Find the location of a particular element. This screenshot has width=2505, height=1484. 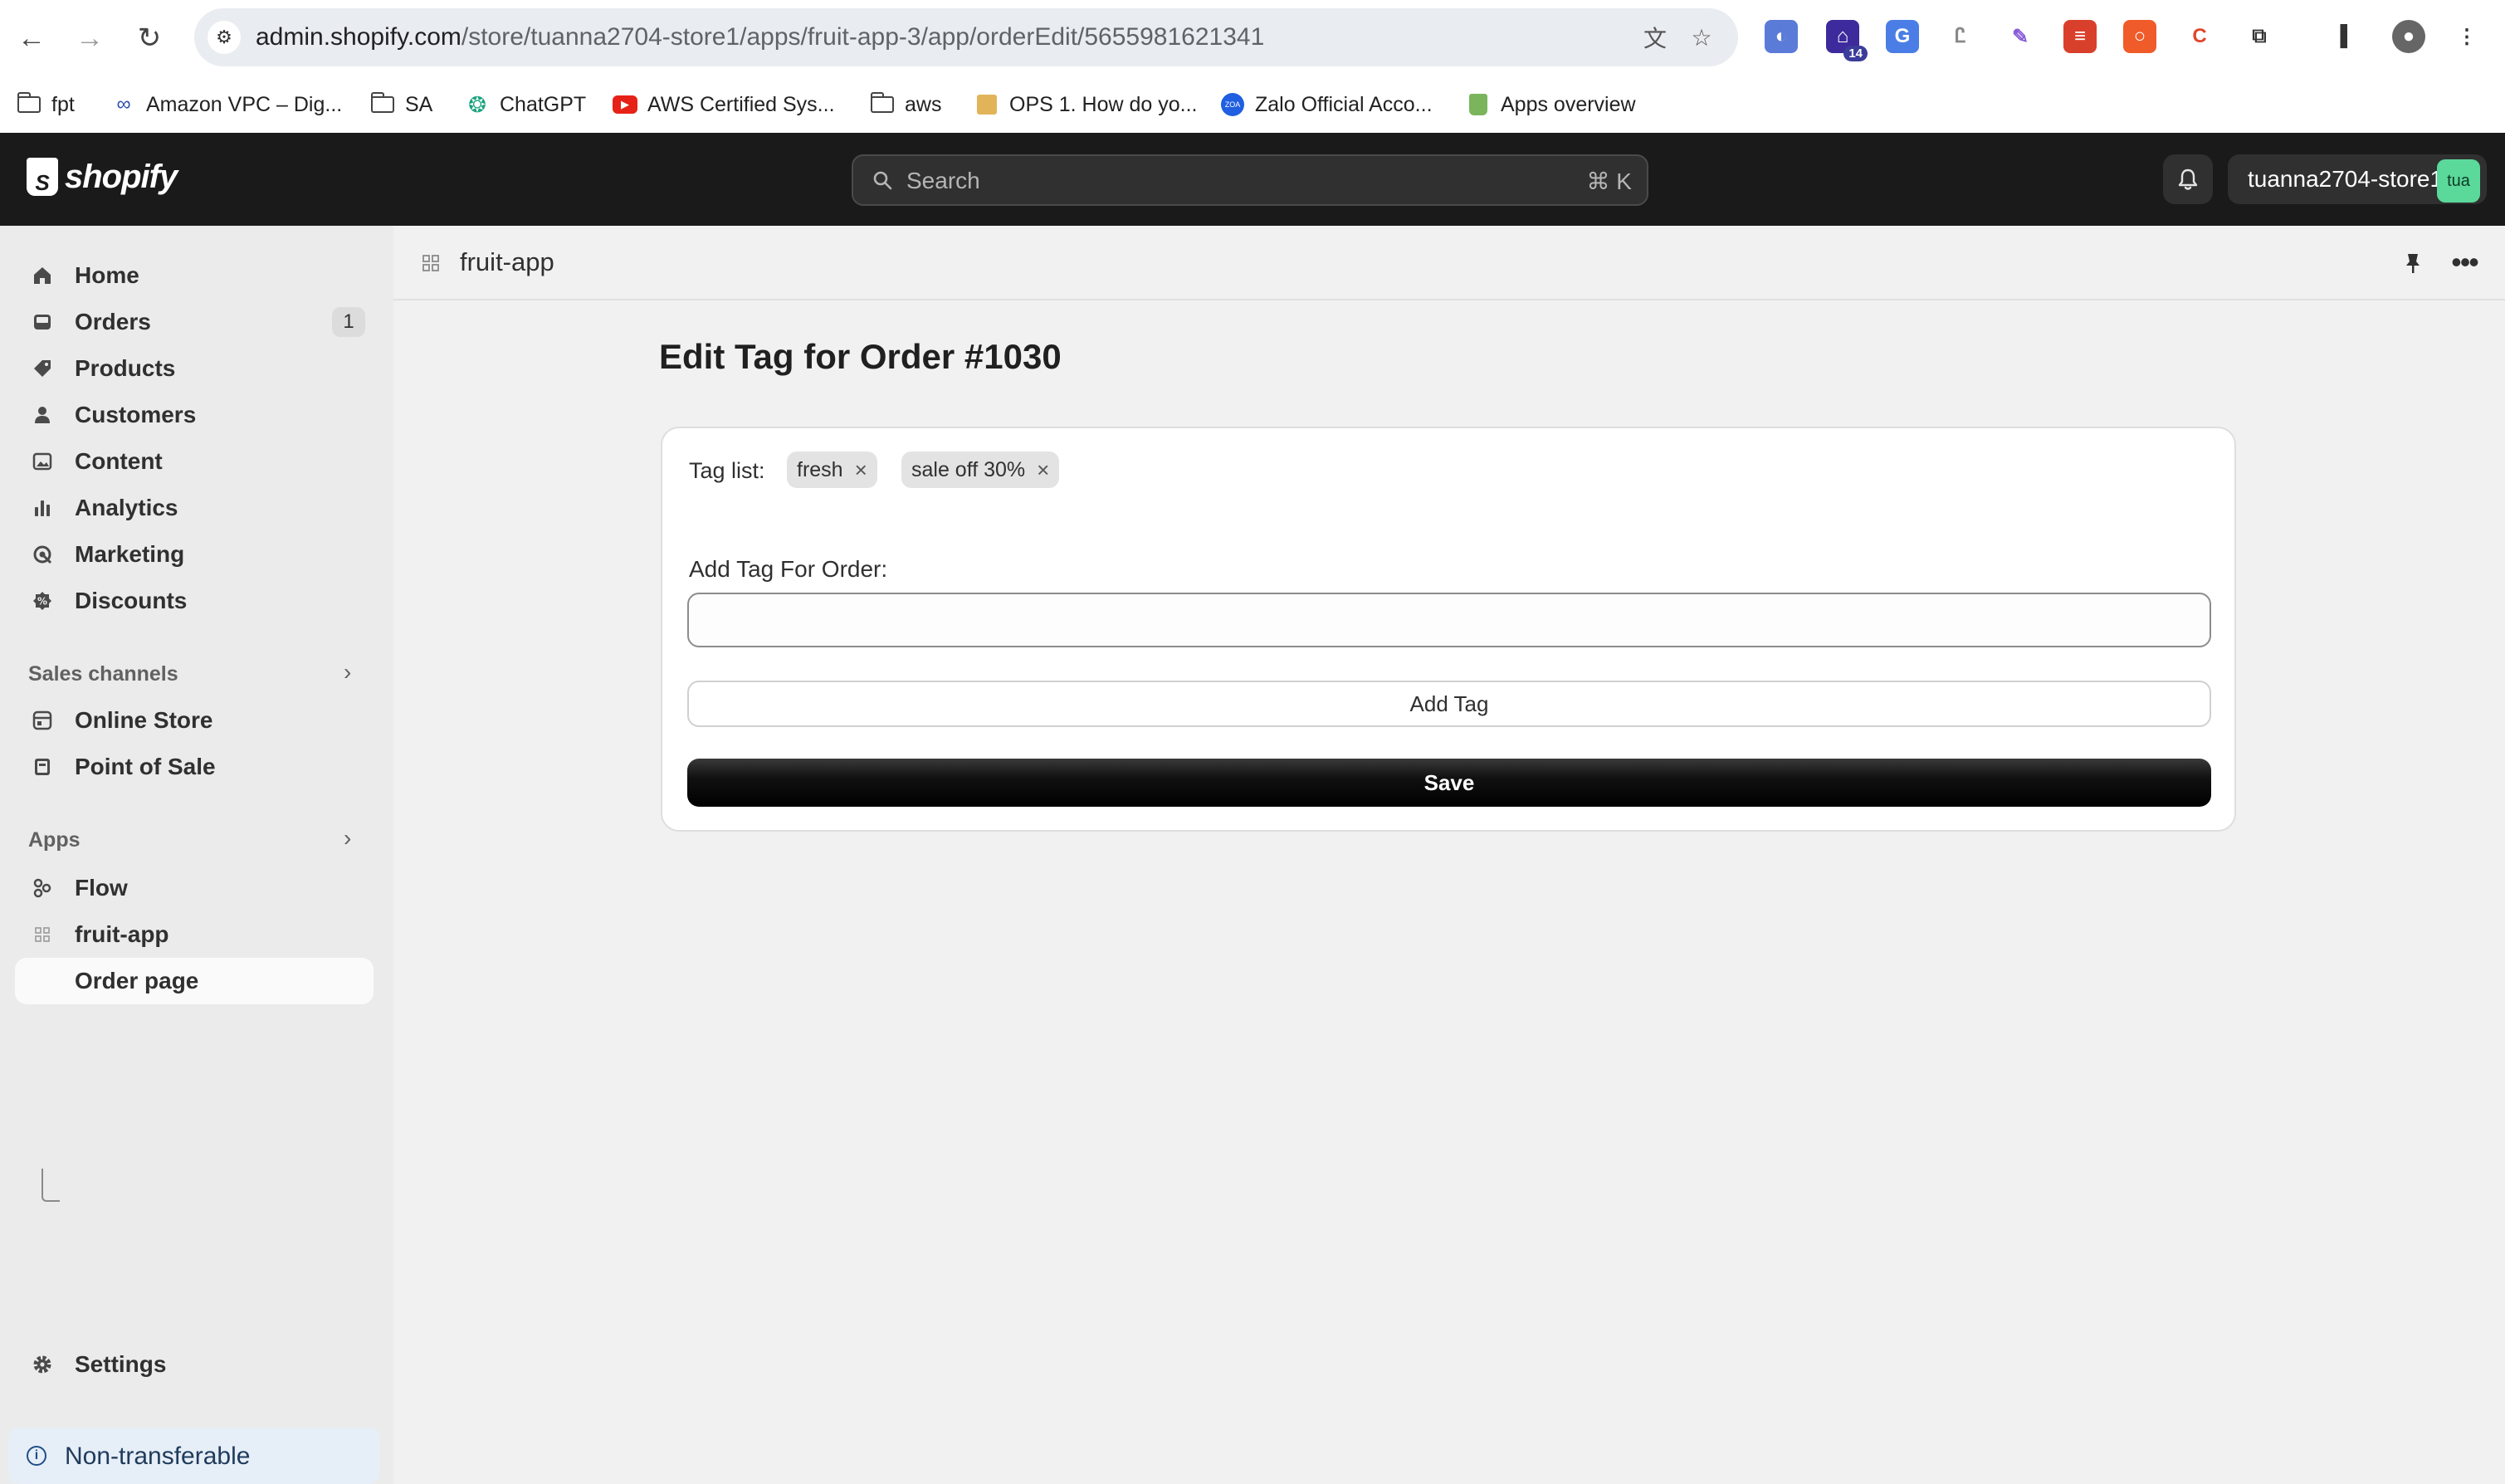

bookmark-sa: SA is located at coordinates (401, 104).